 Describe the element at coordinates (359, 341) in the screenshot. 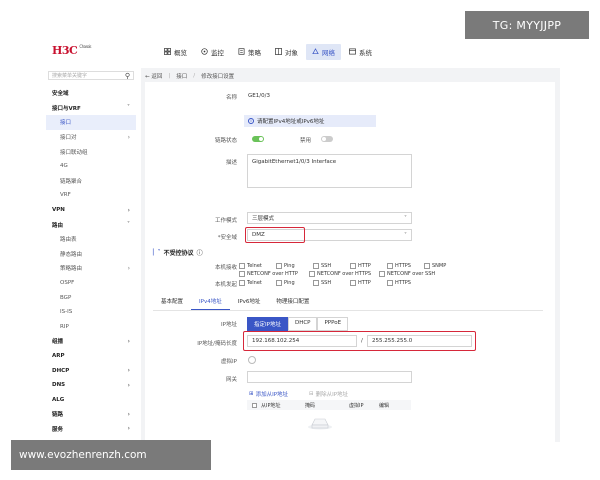

I see `ip-highlight` at that location.